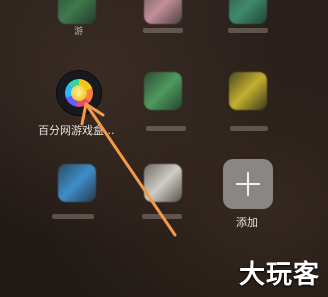 Image resolution: width=328 pixels, height=297 pixels. What do you see at coordinates (279, 275) in the screenshot?
I see `watermark-logo: 大玩客` at bounding box center [279, 275].